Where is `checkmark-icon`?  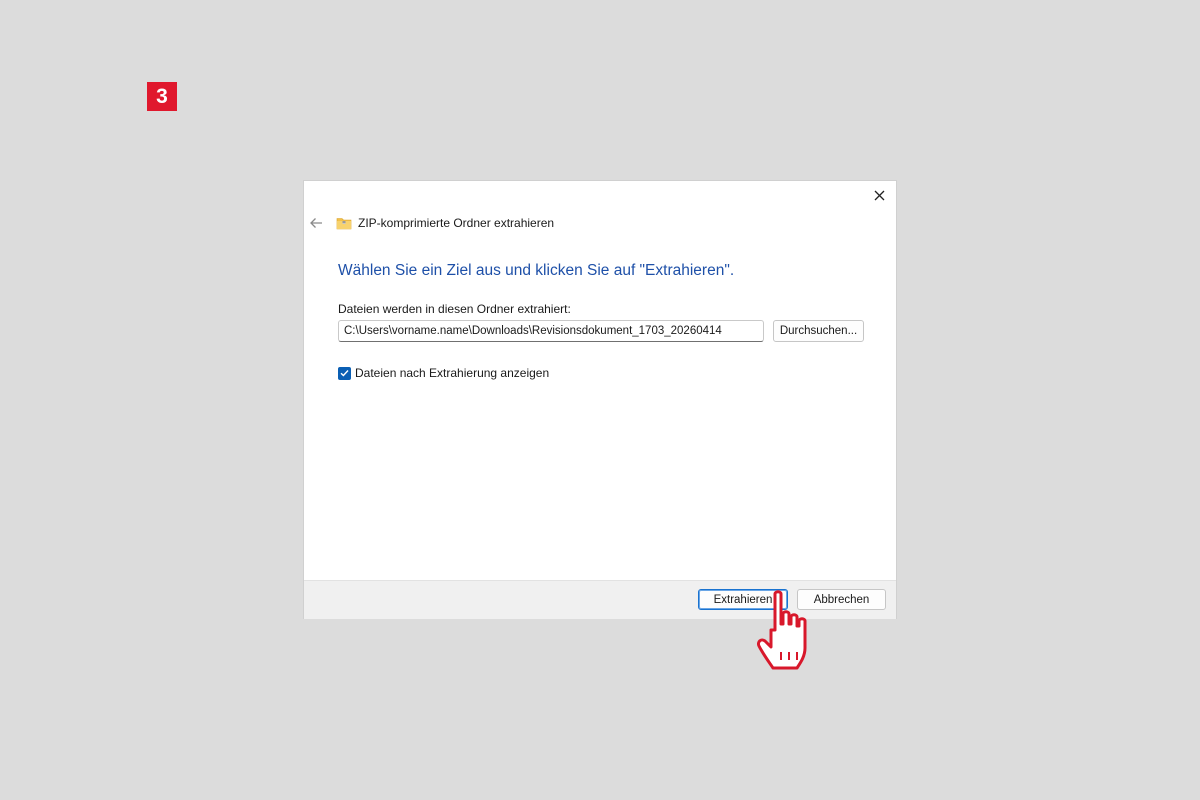 checkmark-icon is located at coordinates (344, 373).